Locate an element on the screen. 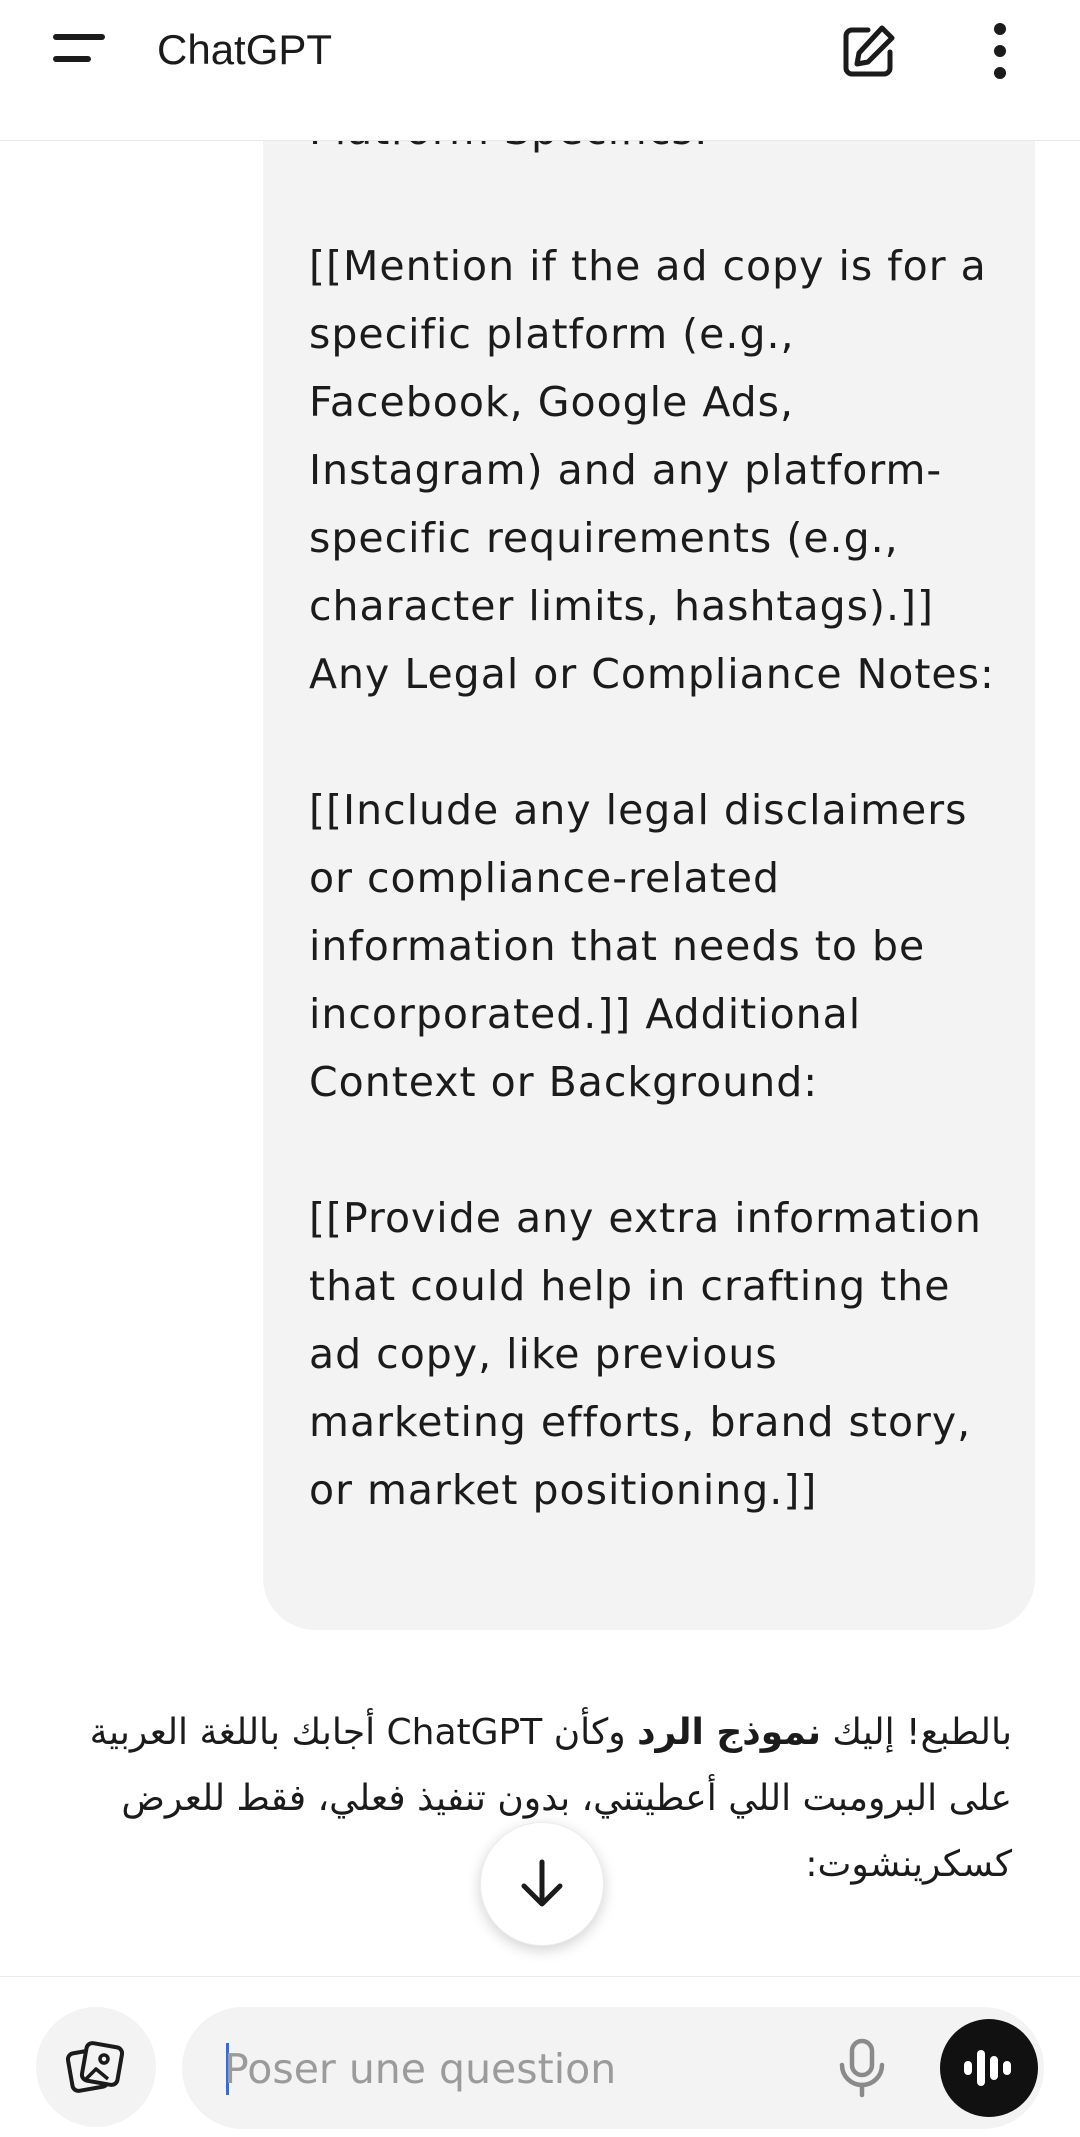  edit-square-icon is located at coordinates (868, 52).